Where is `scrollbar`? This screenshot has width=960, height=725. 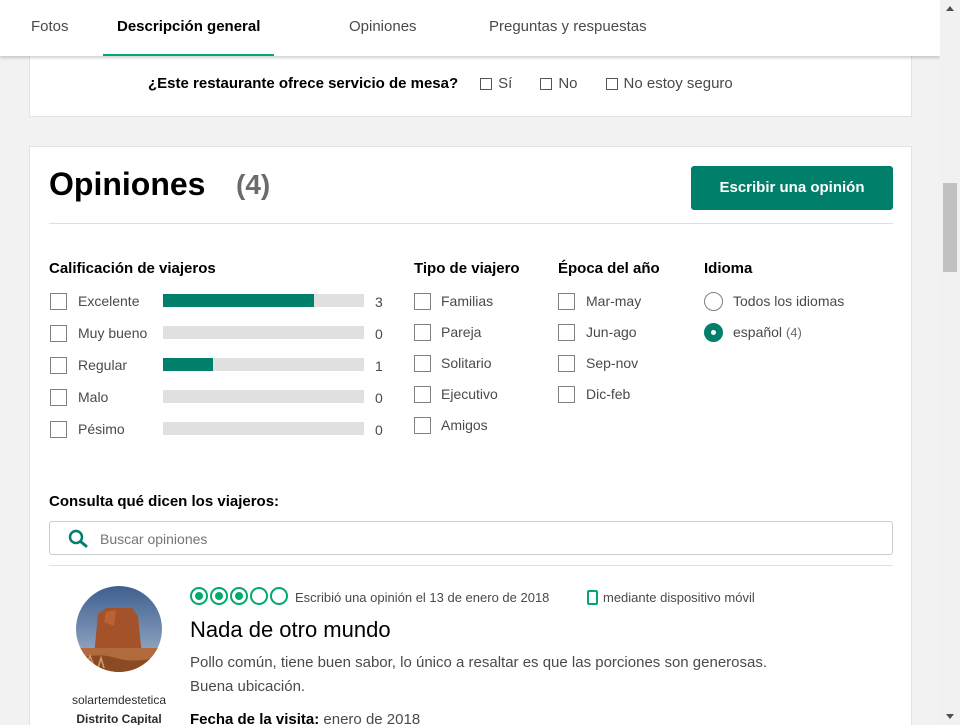 scrollbar is located at coordinates (950, 362).